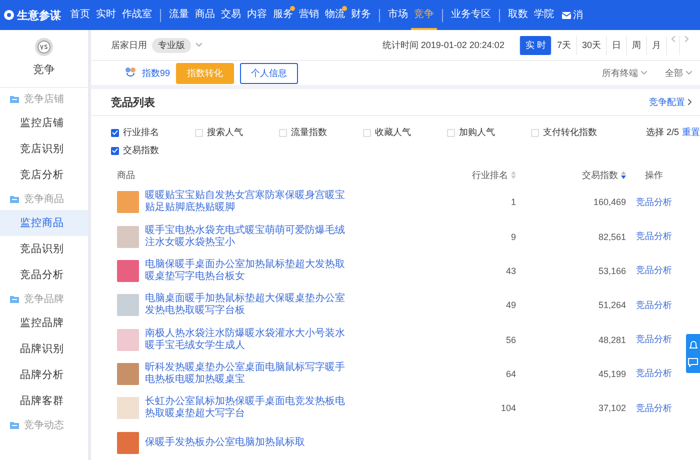  I want to click on sidebar-item: 竞品识别, so click(44, 249).